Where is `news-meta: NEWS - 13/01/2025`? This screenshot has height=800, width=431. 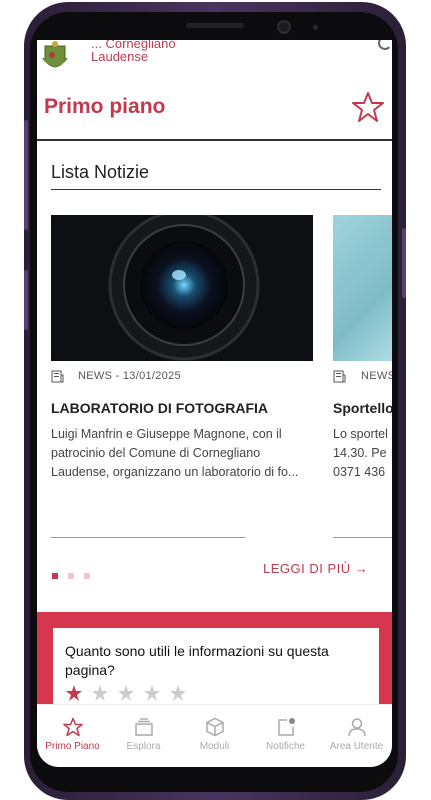 news-meta: NEWS - 13/01/2025 is located at coordinates (129, 376).